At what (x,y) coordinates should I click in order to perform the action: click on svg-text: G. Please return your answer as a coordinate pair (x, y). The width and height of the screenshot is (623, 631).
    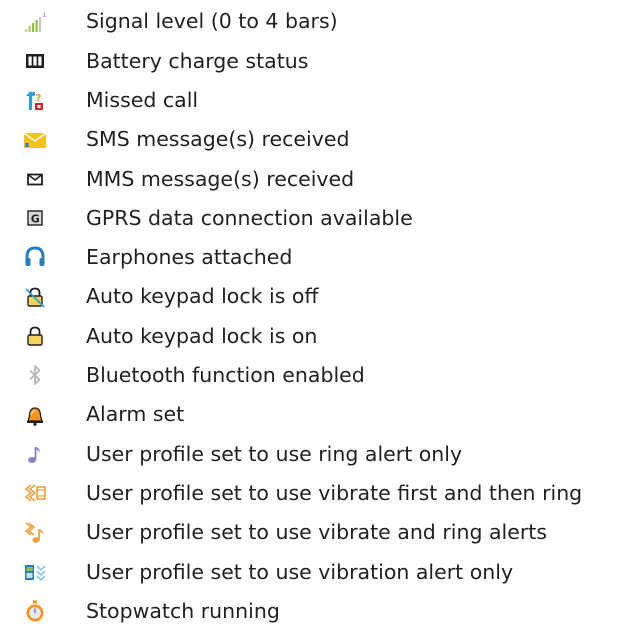
    Looking at the image, I should click on (35, 219).